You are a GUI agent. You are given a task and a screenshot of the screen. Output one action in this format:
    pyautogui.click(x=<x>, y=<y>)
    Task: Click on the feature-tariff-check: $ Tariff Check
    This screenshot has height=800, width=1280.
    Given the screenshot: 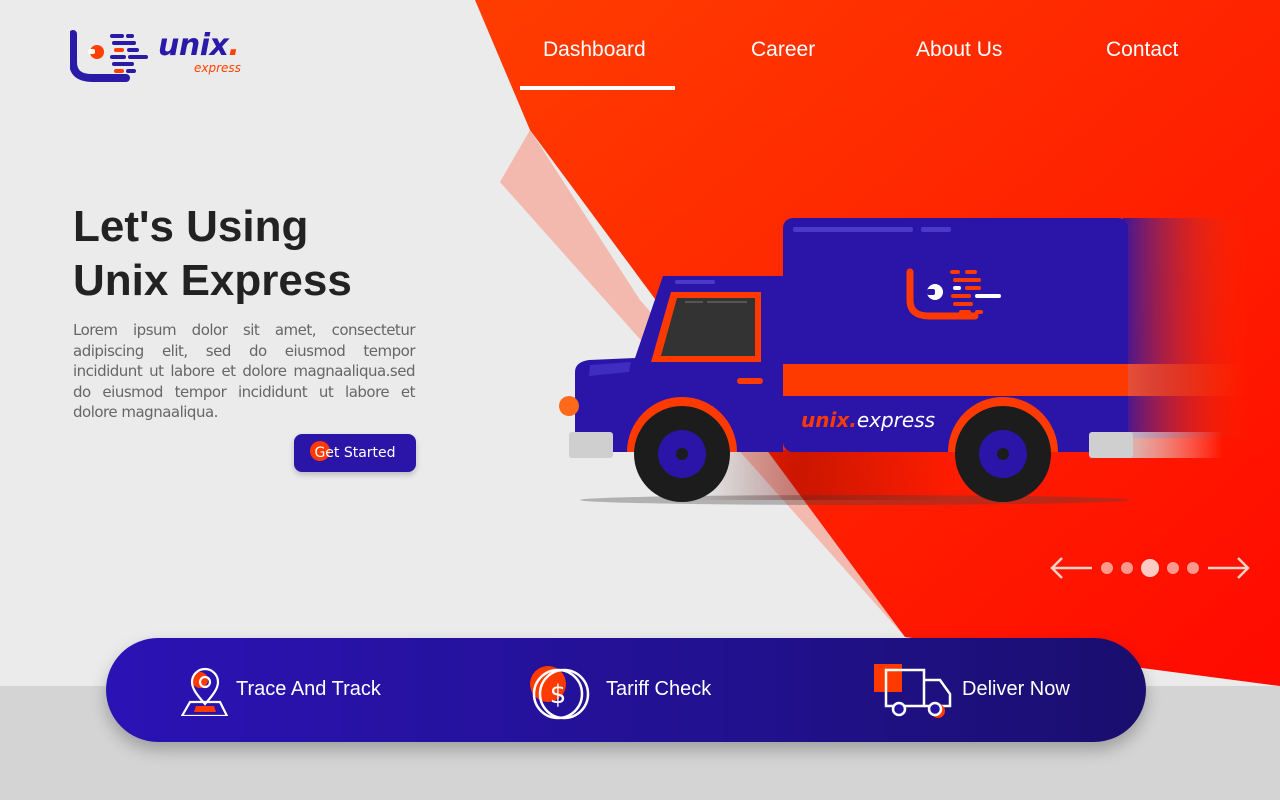 What is the action you would take?
    pyautogui.click(x=628, y=690)
    